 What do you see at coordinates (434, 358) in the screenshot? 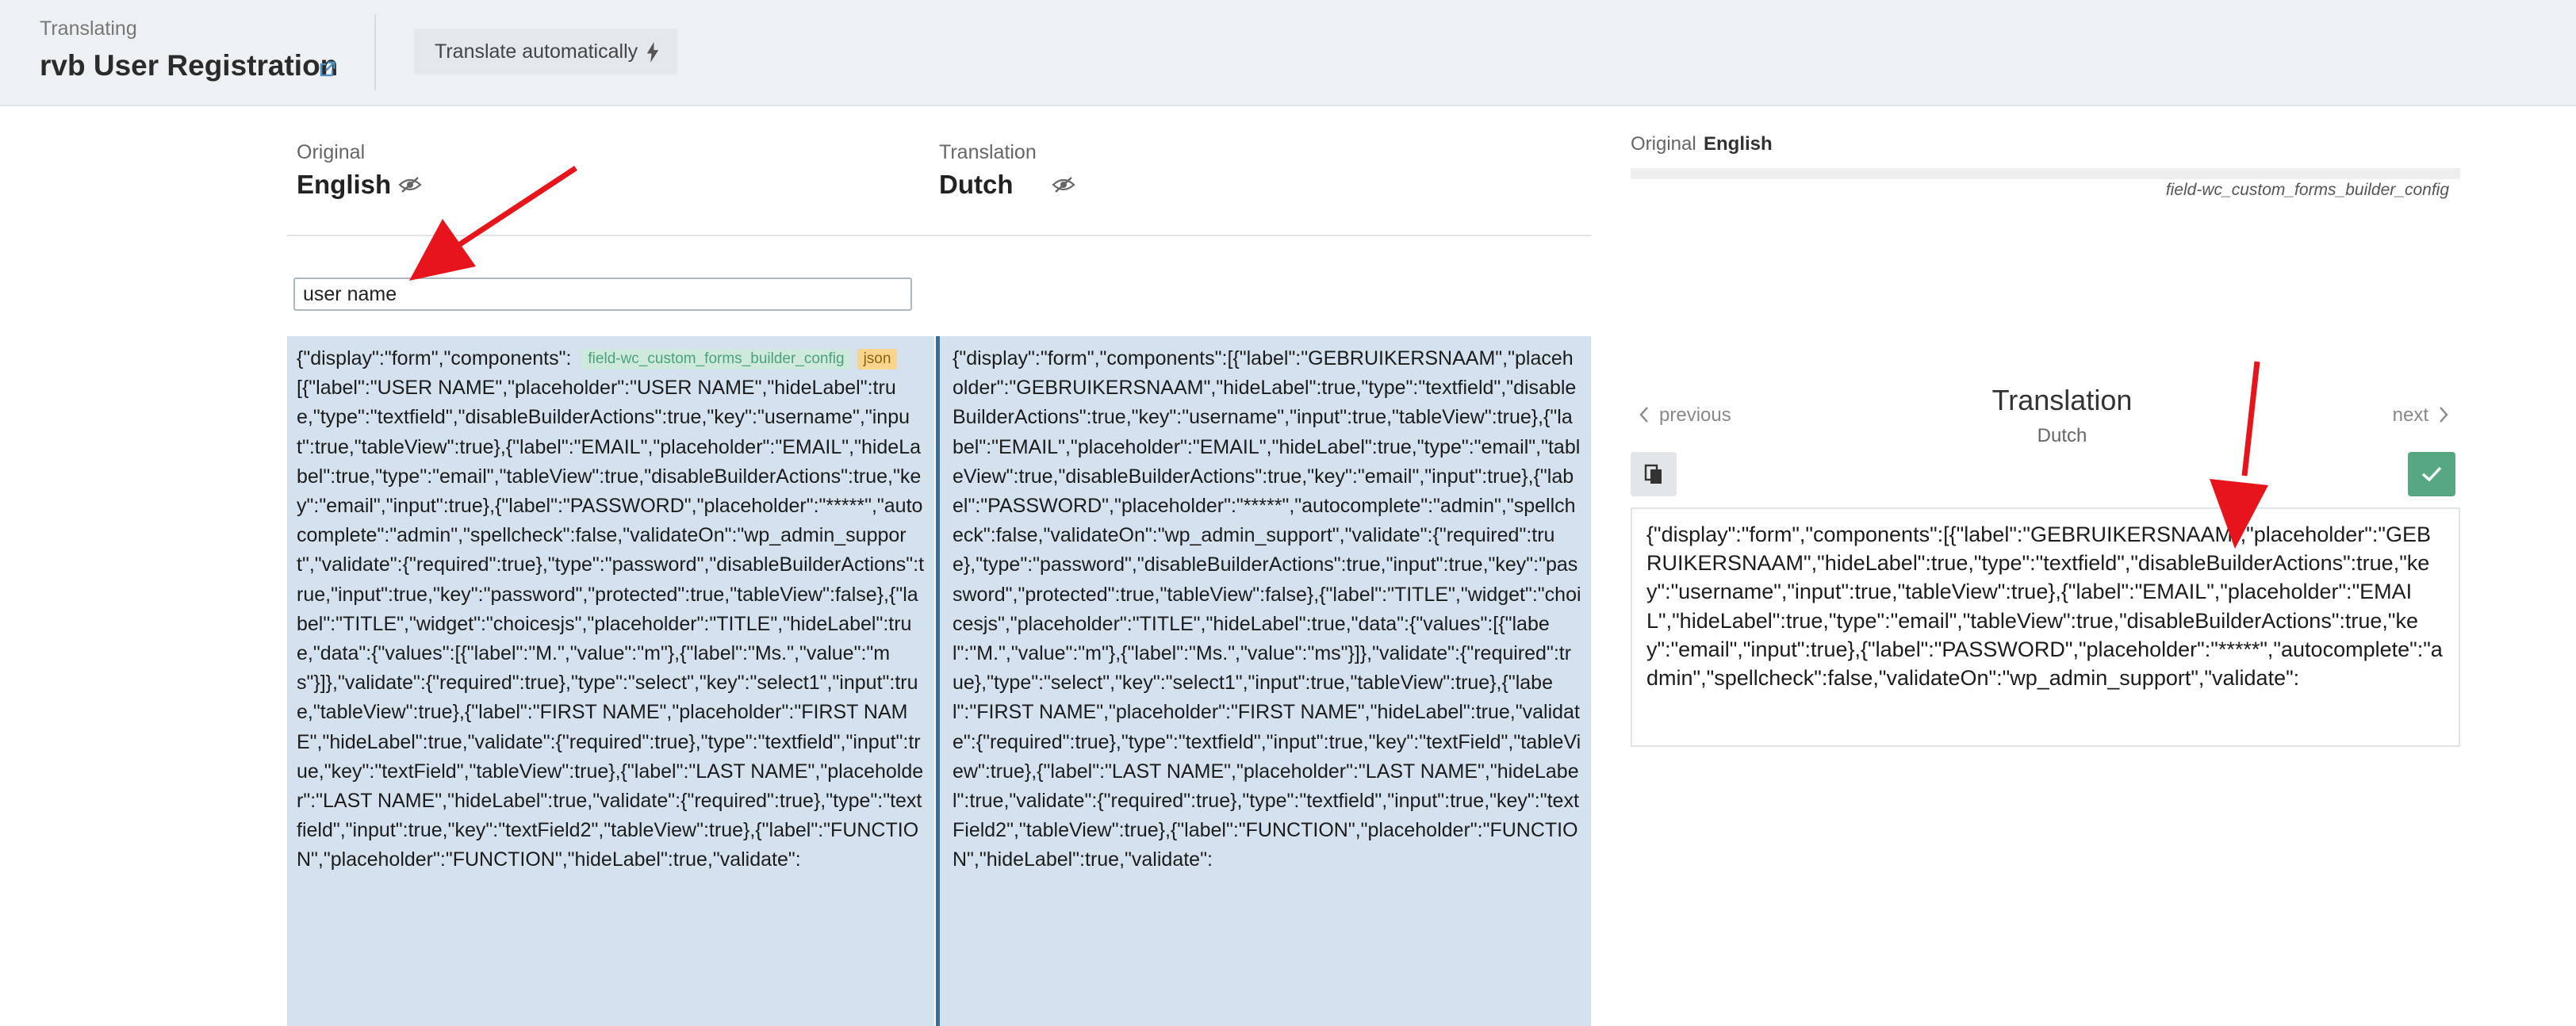
I see `original-text-first-line: {"display":"form","components":` at bounding box center [434, 358].